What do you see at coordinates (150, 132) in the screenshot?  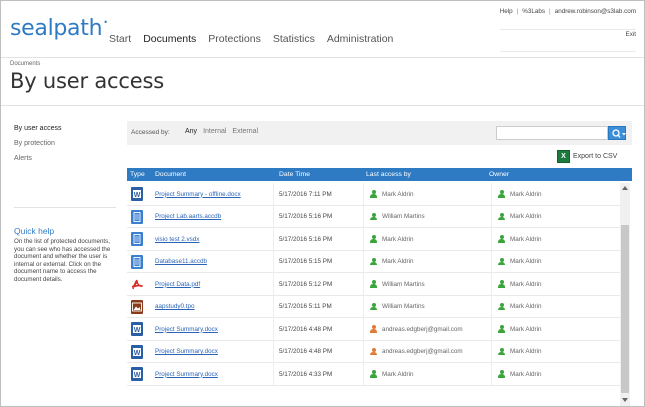 I see `accessed-by-label: Accessed by:` at bounding box center [150, 132].